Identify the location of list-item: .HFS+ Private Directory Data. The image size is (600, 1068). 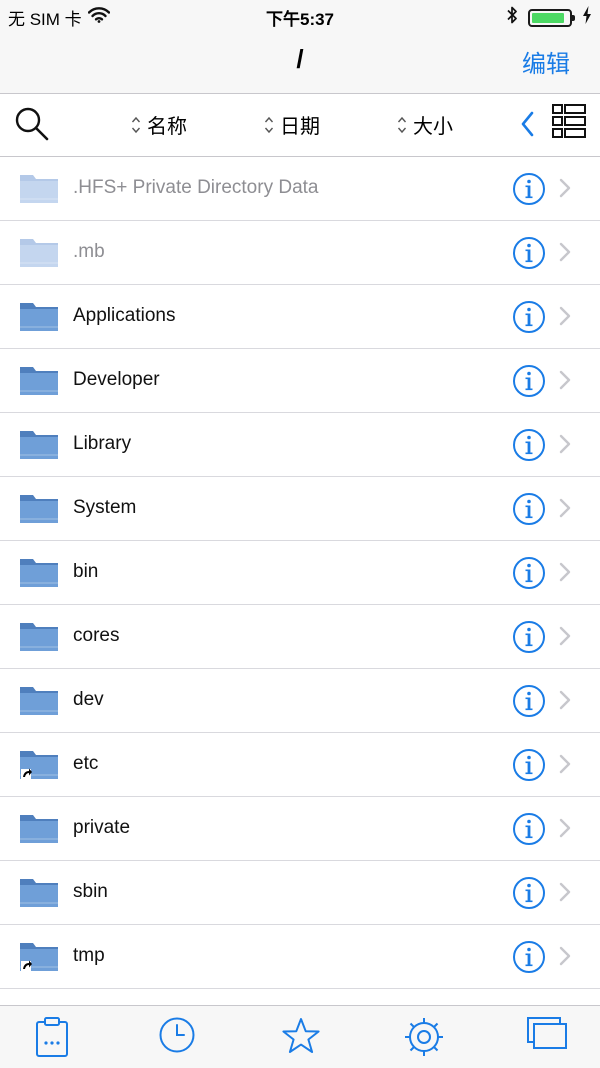
(300, 189).